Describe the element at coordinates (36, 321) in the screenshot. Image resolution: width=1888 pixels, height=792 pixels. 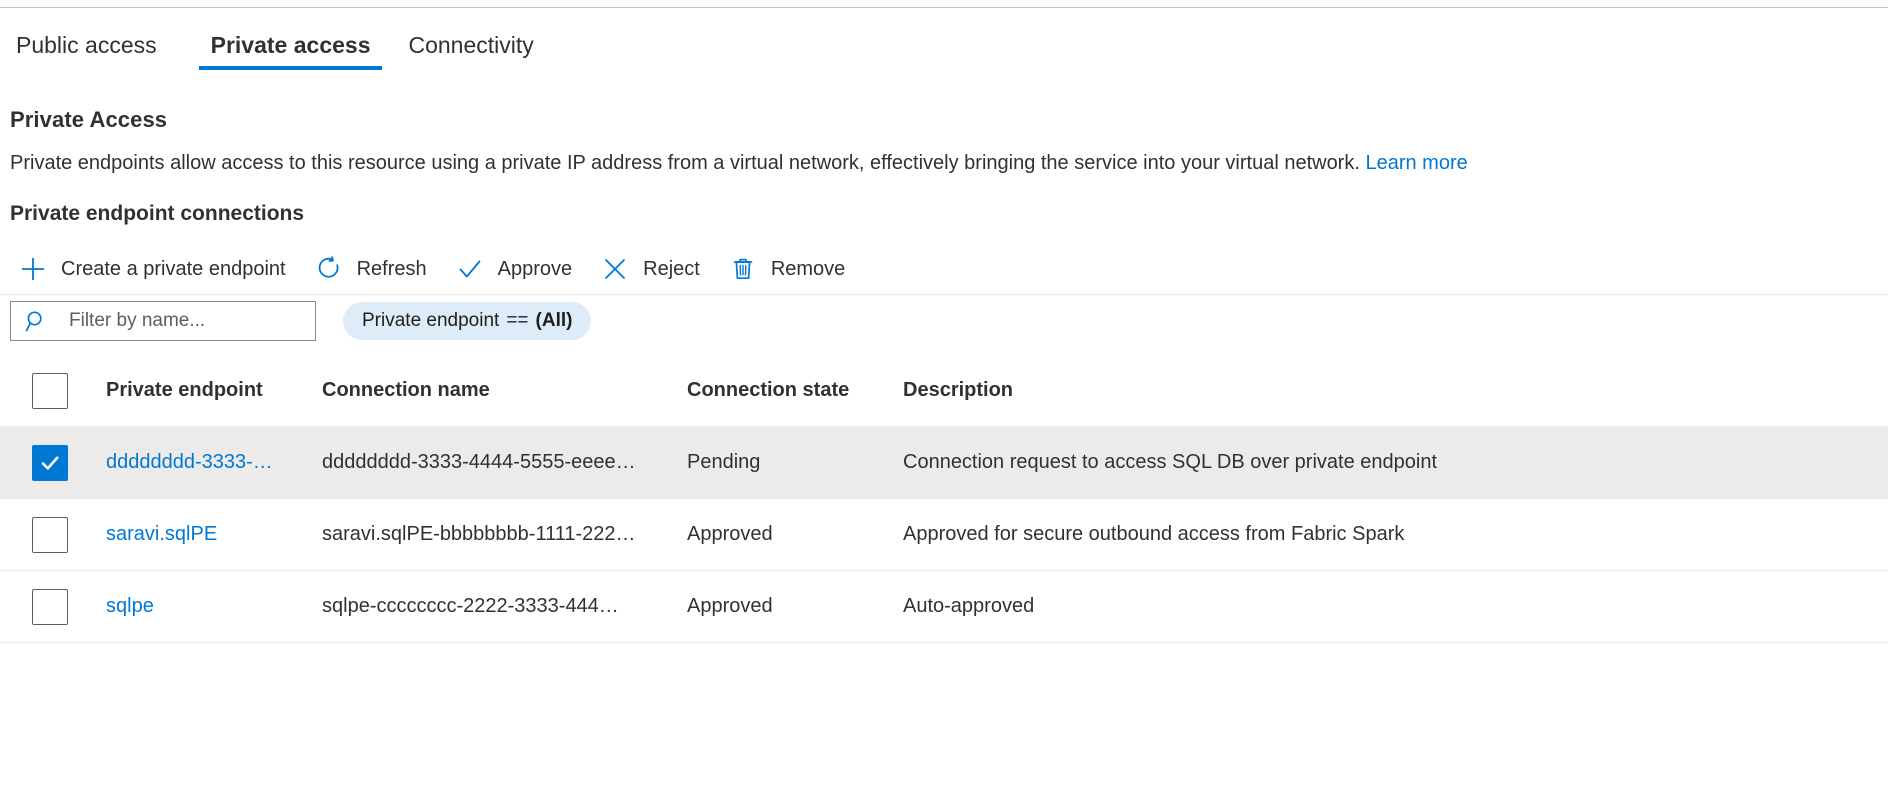
I see `search-icon` at that location.